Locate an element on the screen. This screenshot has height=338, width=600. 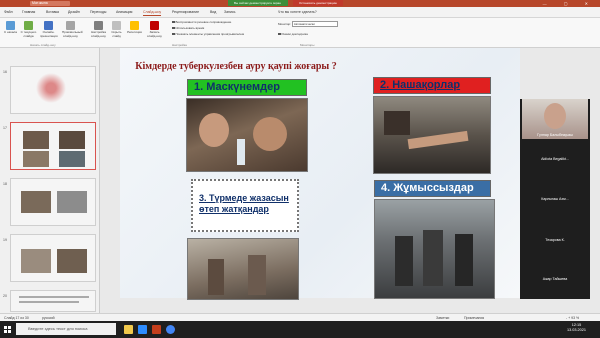
monitor-select: Монитор: Автоматически is located at coordinates (308, 24).